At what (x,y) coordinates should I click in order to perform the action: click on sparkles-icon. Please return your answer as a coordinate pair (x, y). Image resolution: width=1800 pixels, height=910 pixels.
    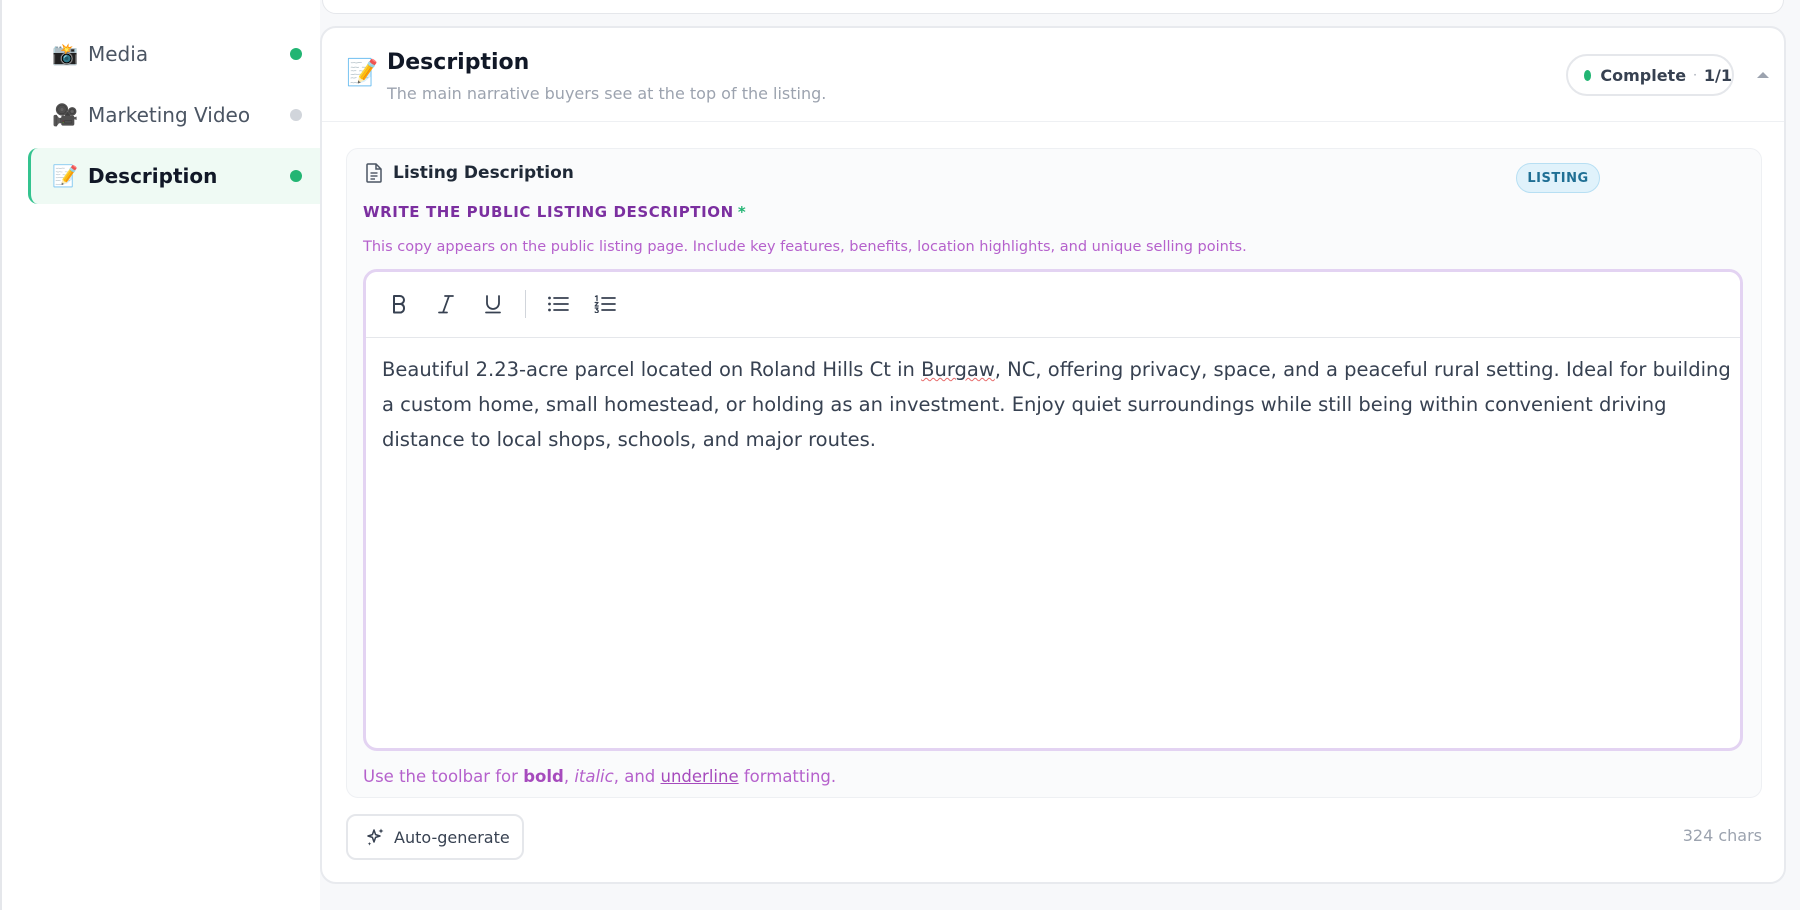
    Looking at the image, I should click on (375, 837).